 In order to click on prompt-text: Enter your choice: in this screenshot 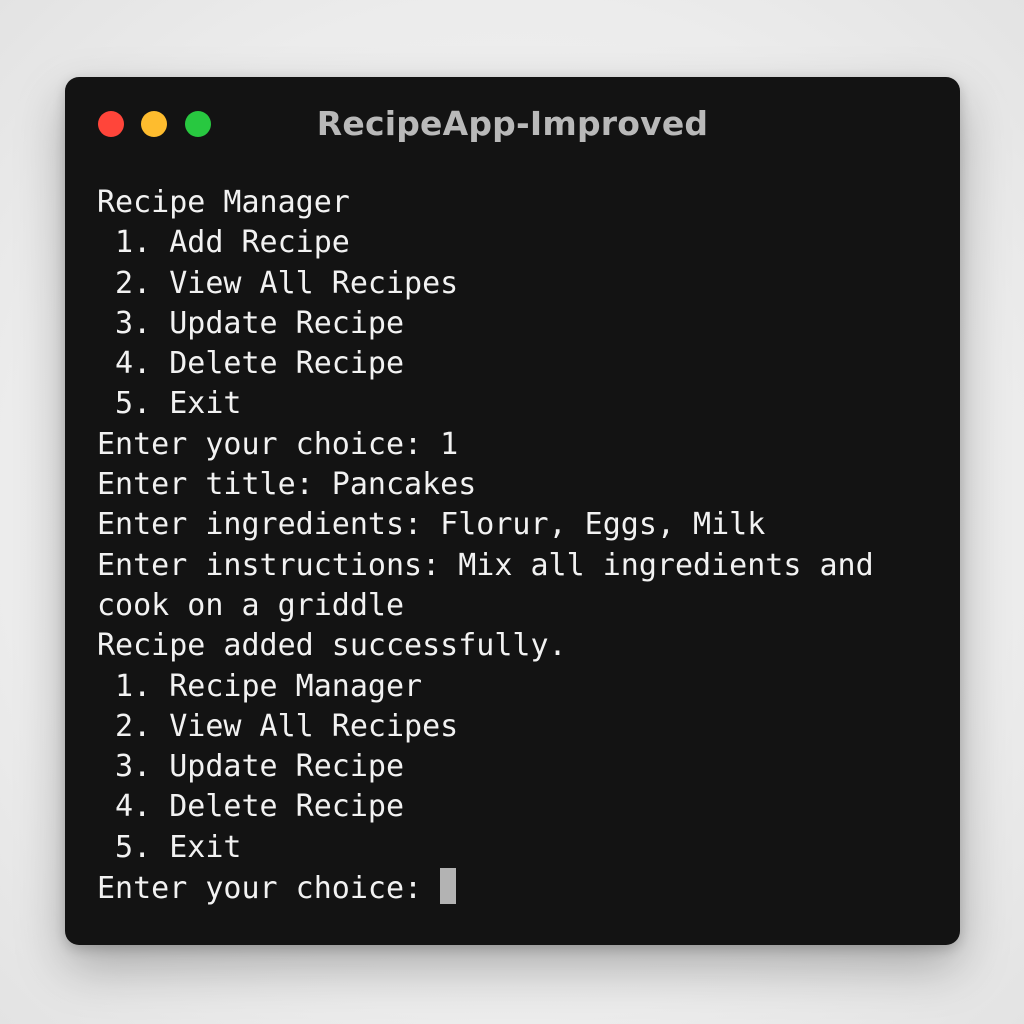, I will do `click(269, 889)`.